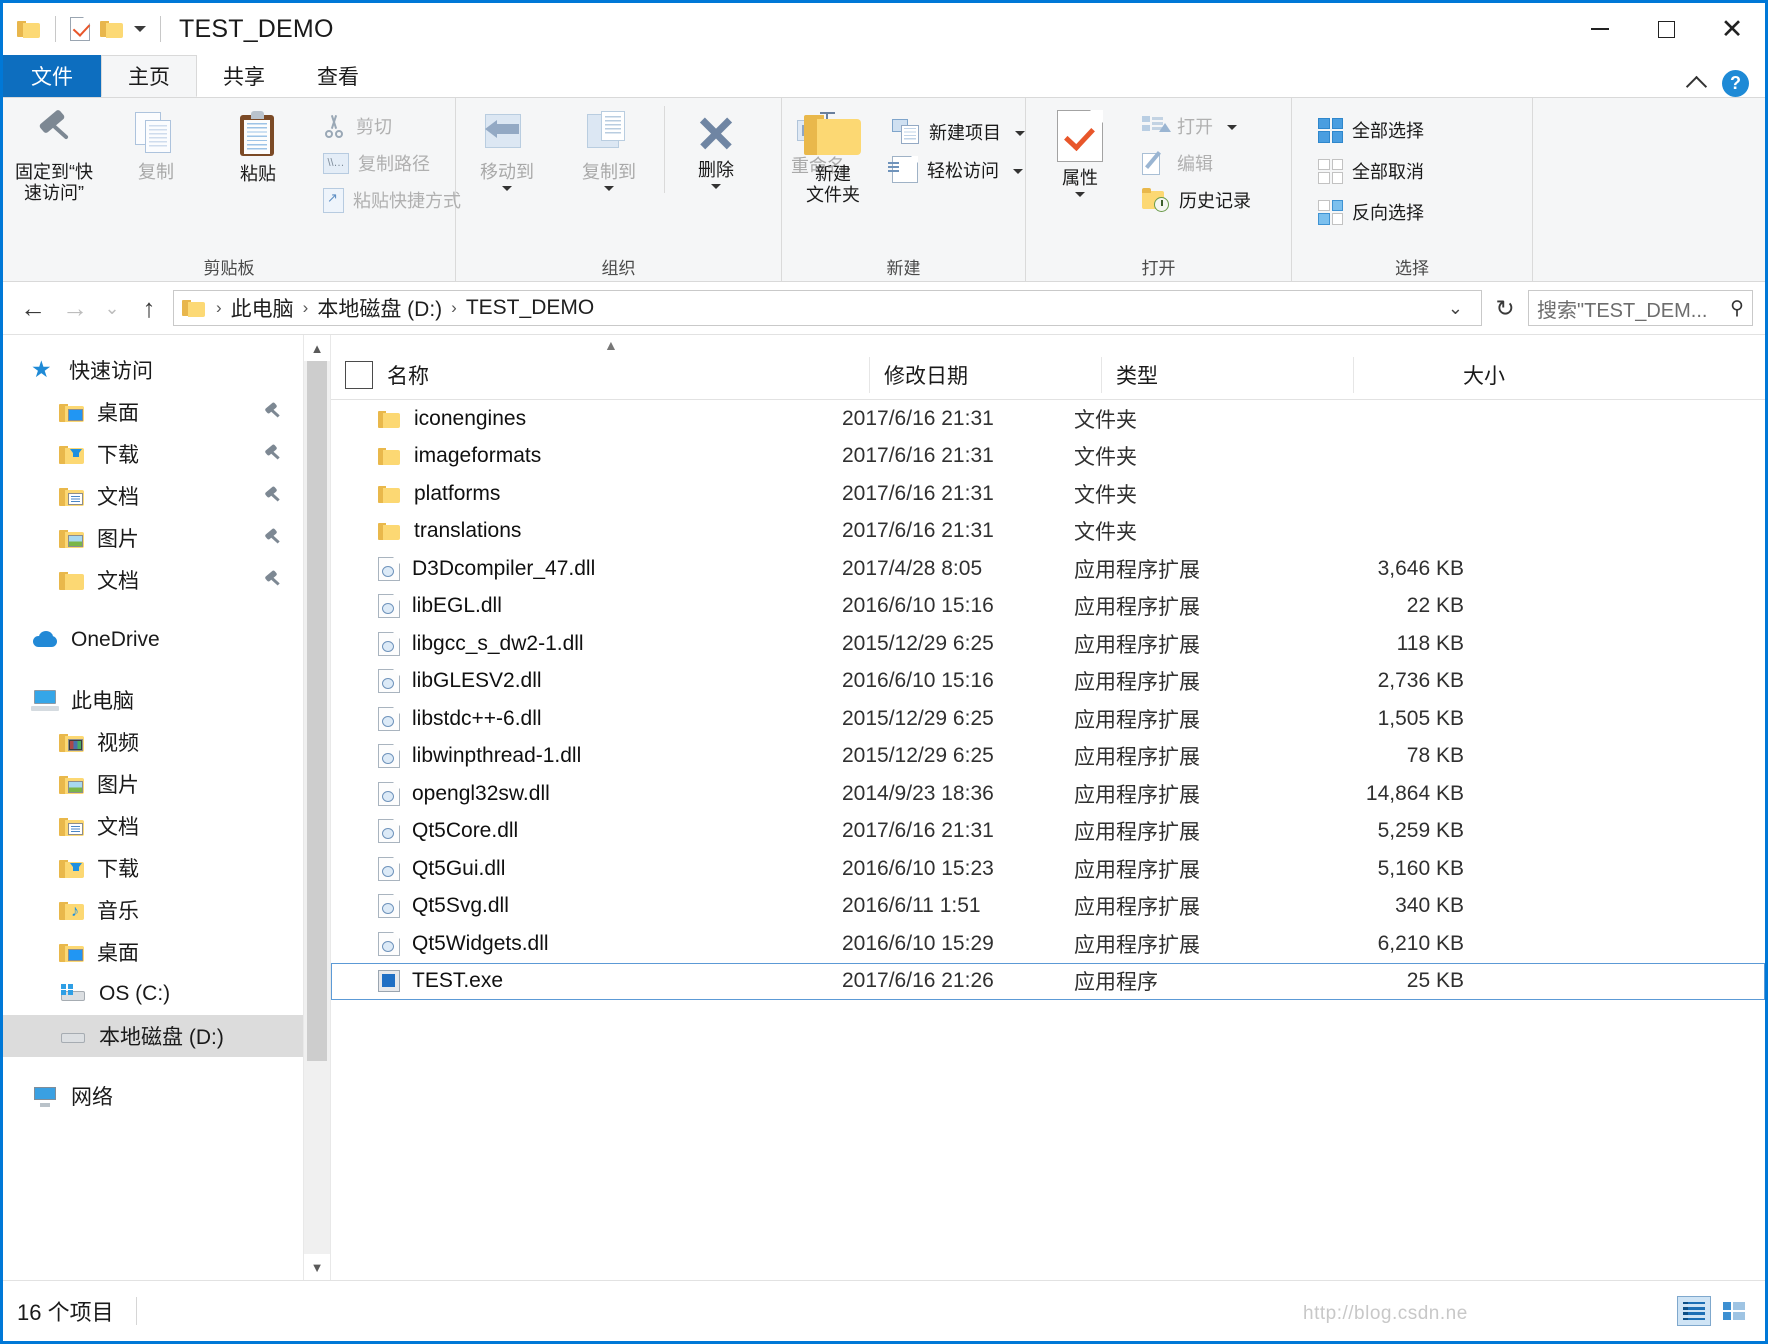 This screenshot has width=1768, height=1344. Describe the element at coordinates (1048, 869) in the screenshot. I see `table-row: Qt5Gui.dll 2016/6/10 15:23 应用程序扩展 5,160 KB` at that location.